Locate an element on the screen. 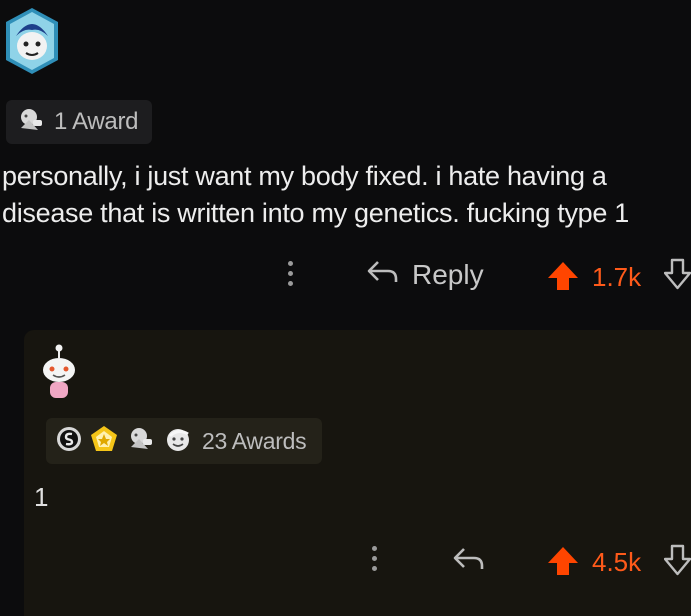 This screenshot has height=616, width=691. reply-upvote-button is located at coordinates (563, 563).